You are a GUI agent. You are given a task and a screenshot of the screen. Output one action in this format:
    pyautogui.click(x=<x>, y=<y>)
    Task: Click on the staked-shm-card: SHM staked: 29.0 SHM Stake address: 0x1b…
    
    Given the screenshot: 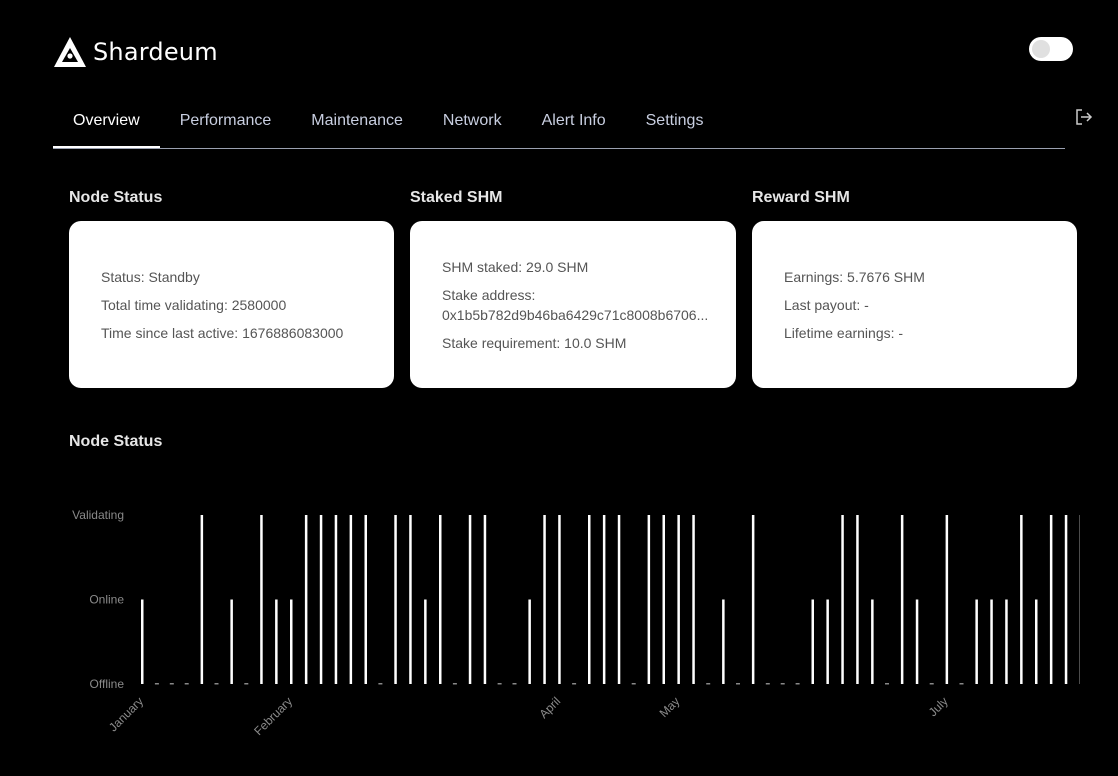 What is the action you would take?
    pyautogui.click(x=573, y=304)
    